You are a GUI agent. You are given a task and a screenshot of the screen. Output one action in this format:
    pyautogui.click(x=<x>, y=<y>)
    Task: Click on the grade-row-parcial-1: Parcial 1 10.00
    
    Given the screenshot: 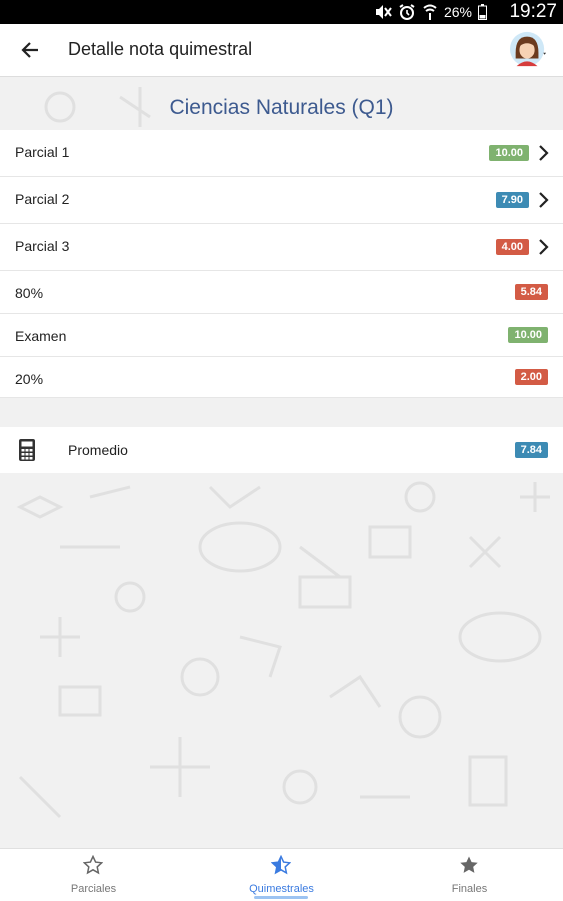 What is the action you would take?
    pyautogui.click(x=281, y=153)
    